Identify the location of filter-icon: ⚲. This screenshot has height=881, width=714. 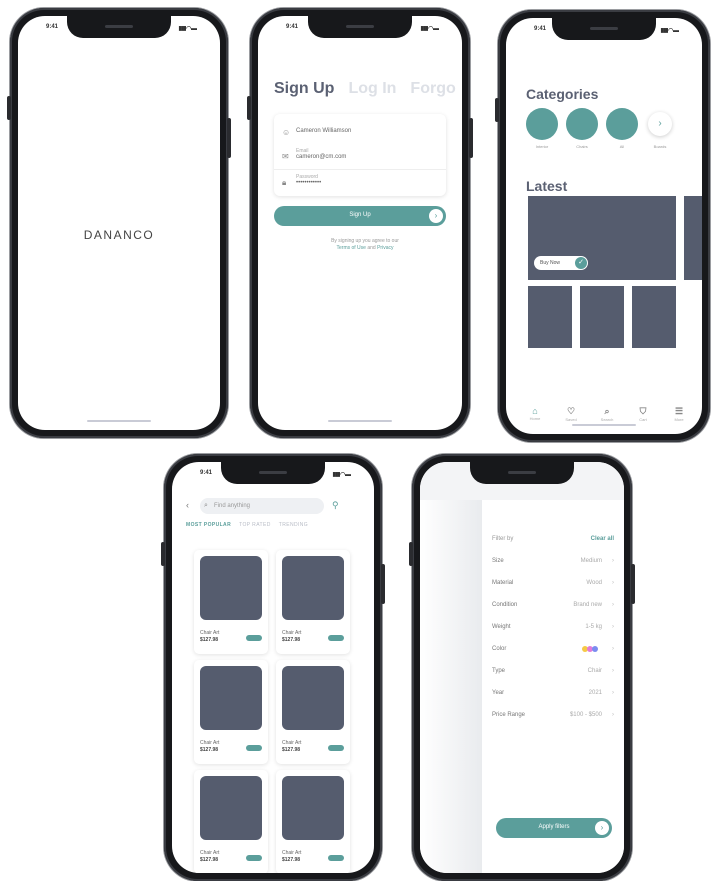
(335, 505).